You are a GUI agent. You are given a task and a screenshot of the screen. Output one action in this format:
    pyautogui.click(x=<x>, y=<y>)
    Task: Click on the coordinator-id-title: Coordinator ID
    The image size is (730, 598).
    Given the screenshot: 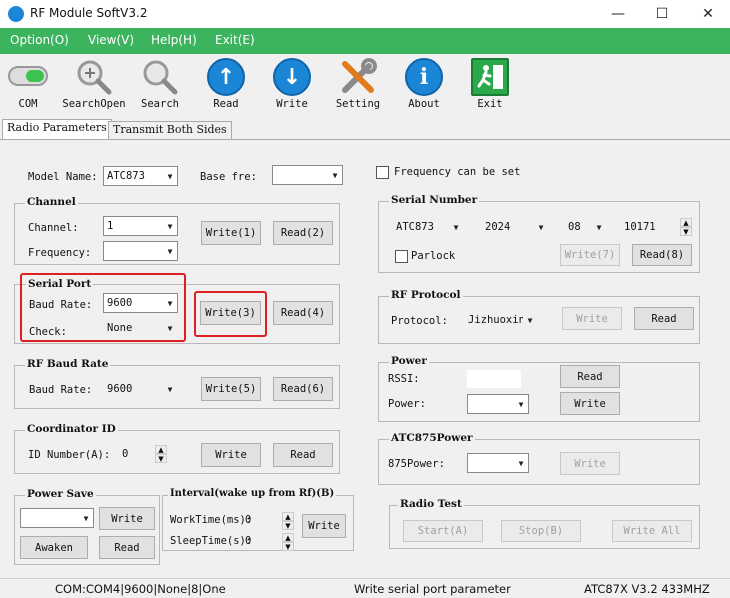 What is the action you would take?
    pyautogui.click(x=71, y=429)
    